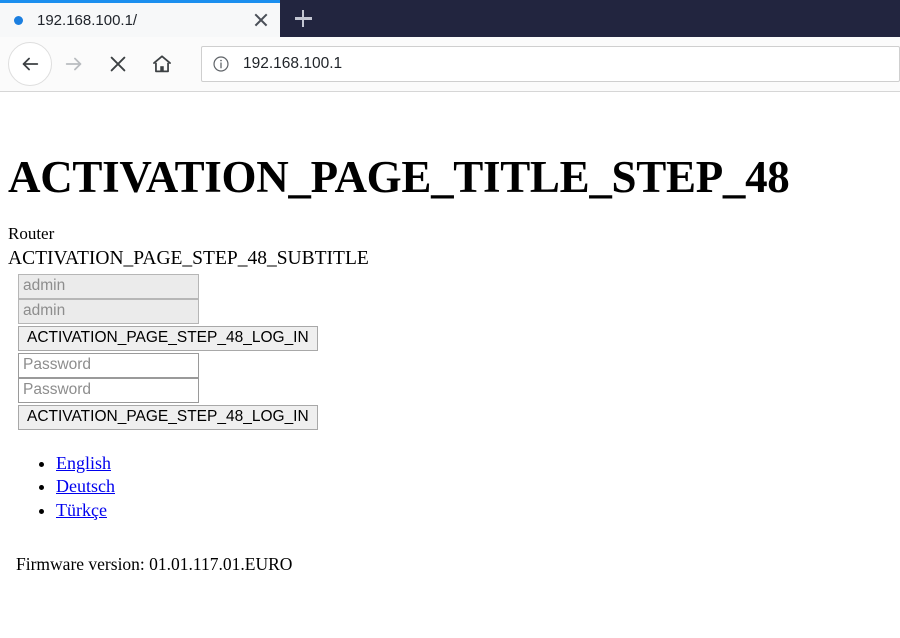  I want to click on tab-close-icon, so click(261, 20).